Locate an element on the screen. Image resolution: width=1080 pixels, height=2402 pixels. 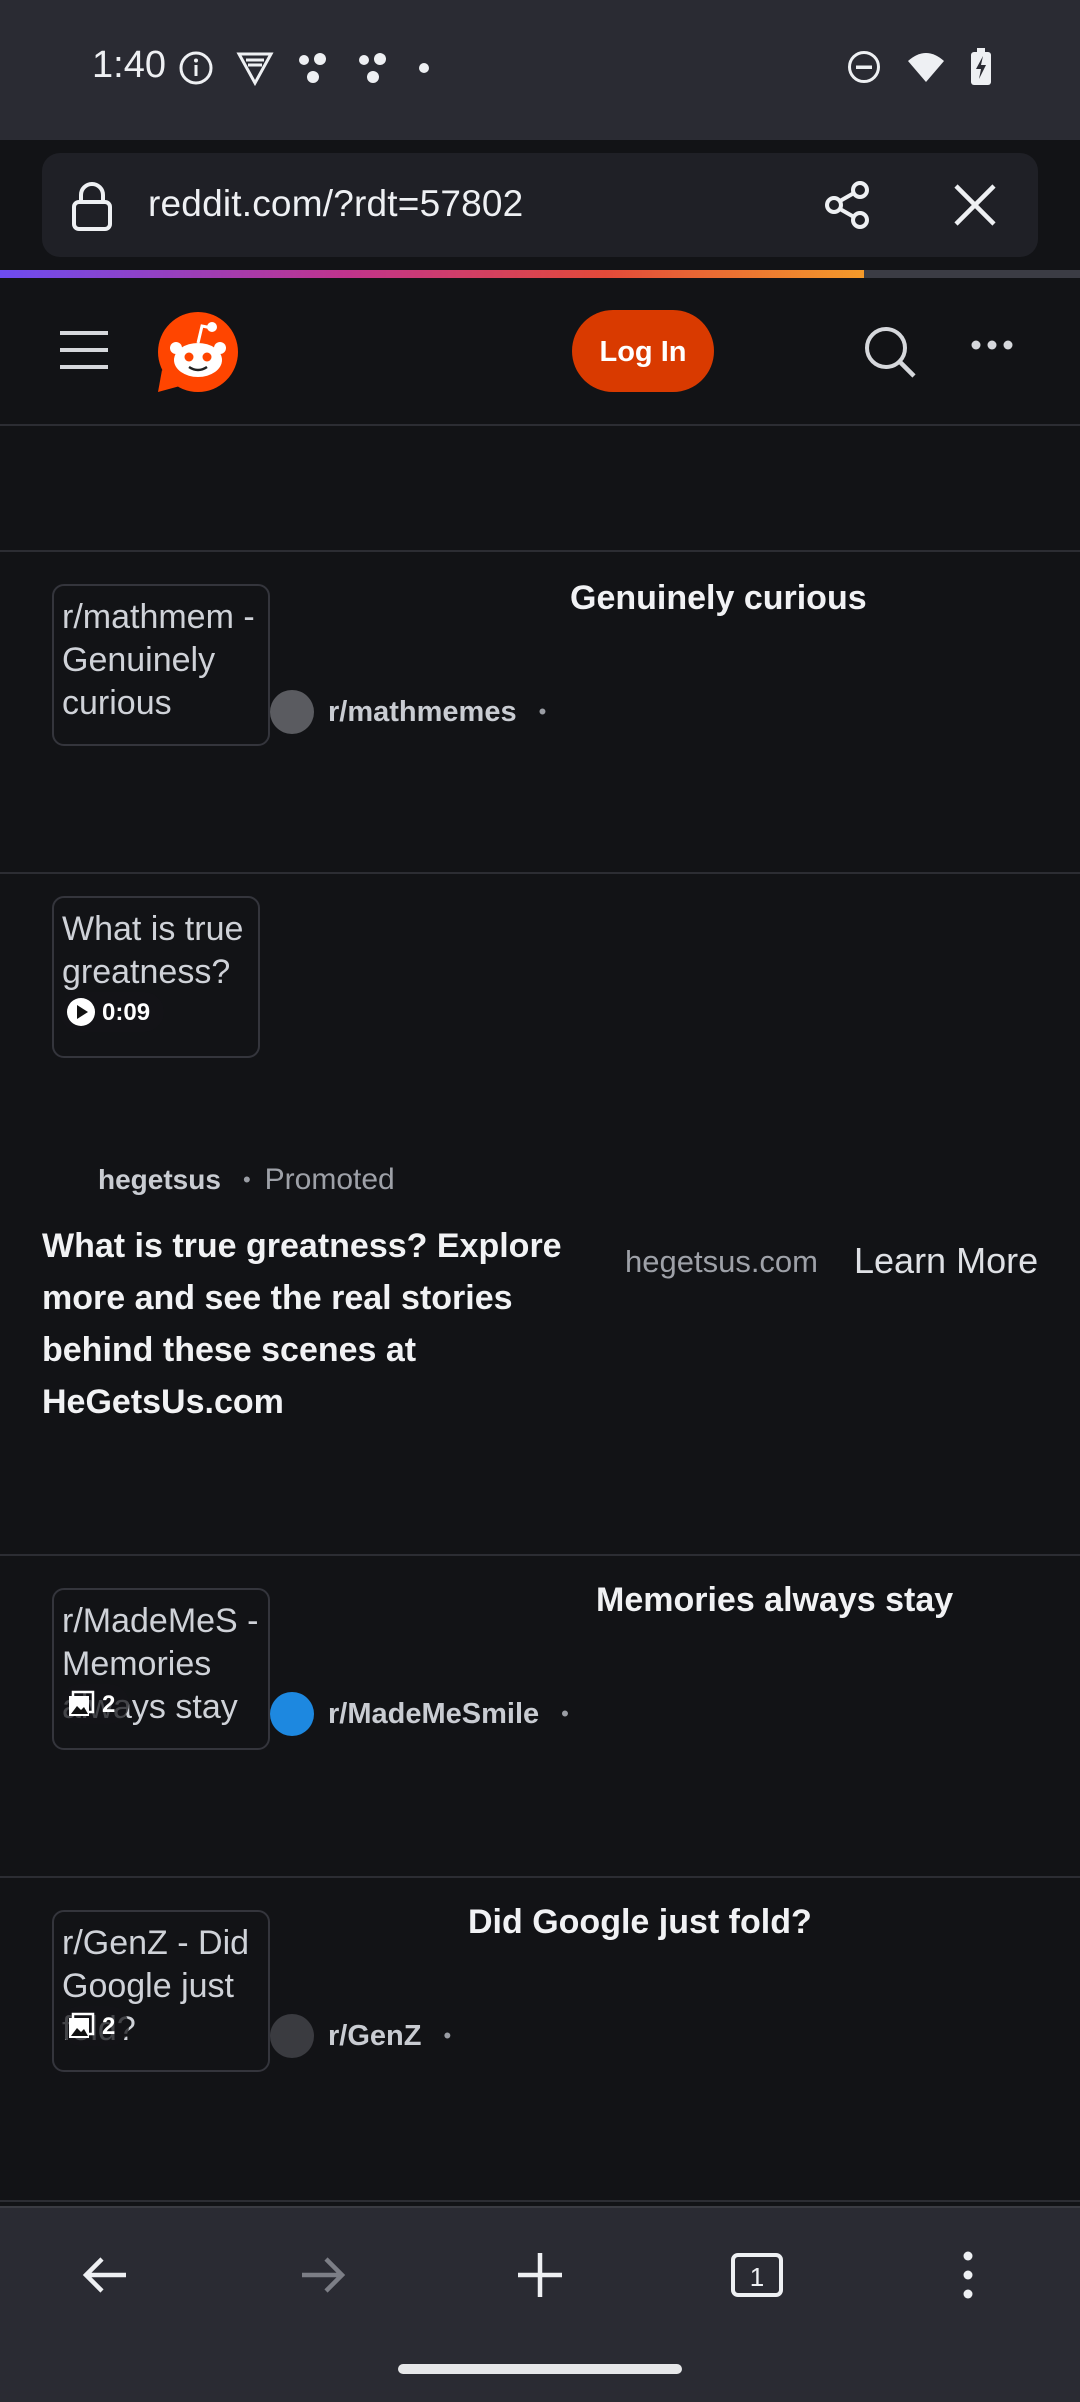
tab-count: 1 is located at coordinates (757, 2277).